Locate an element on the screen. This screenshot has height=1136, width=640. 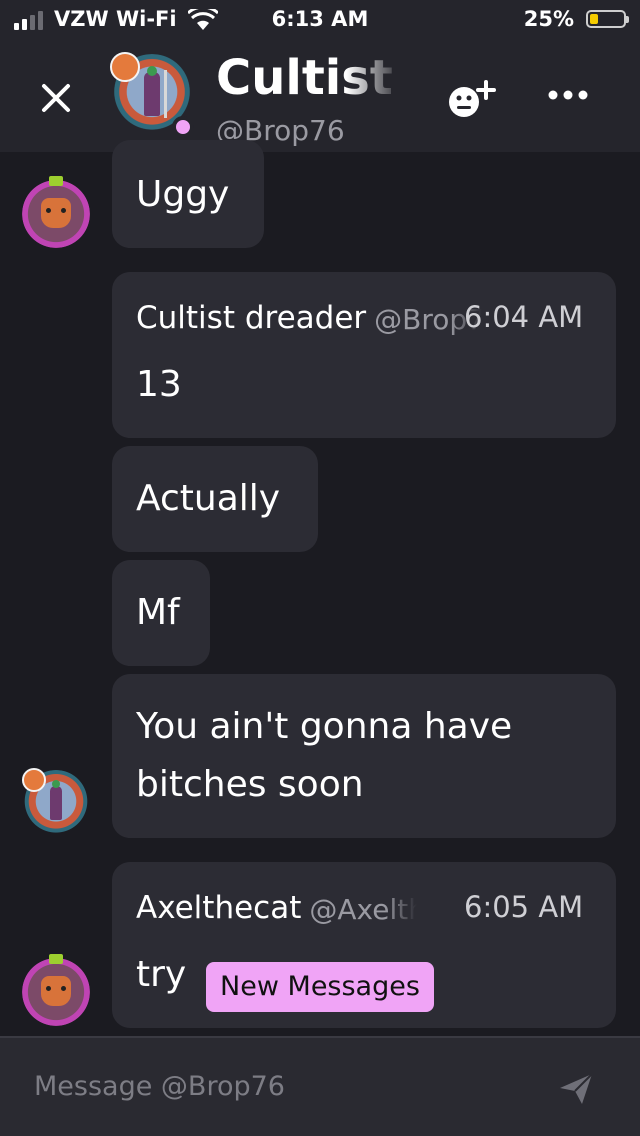
message-text: 13 is located at coordinates (159, 384).